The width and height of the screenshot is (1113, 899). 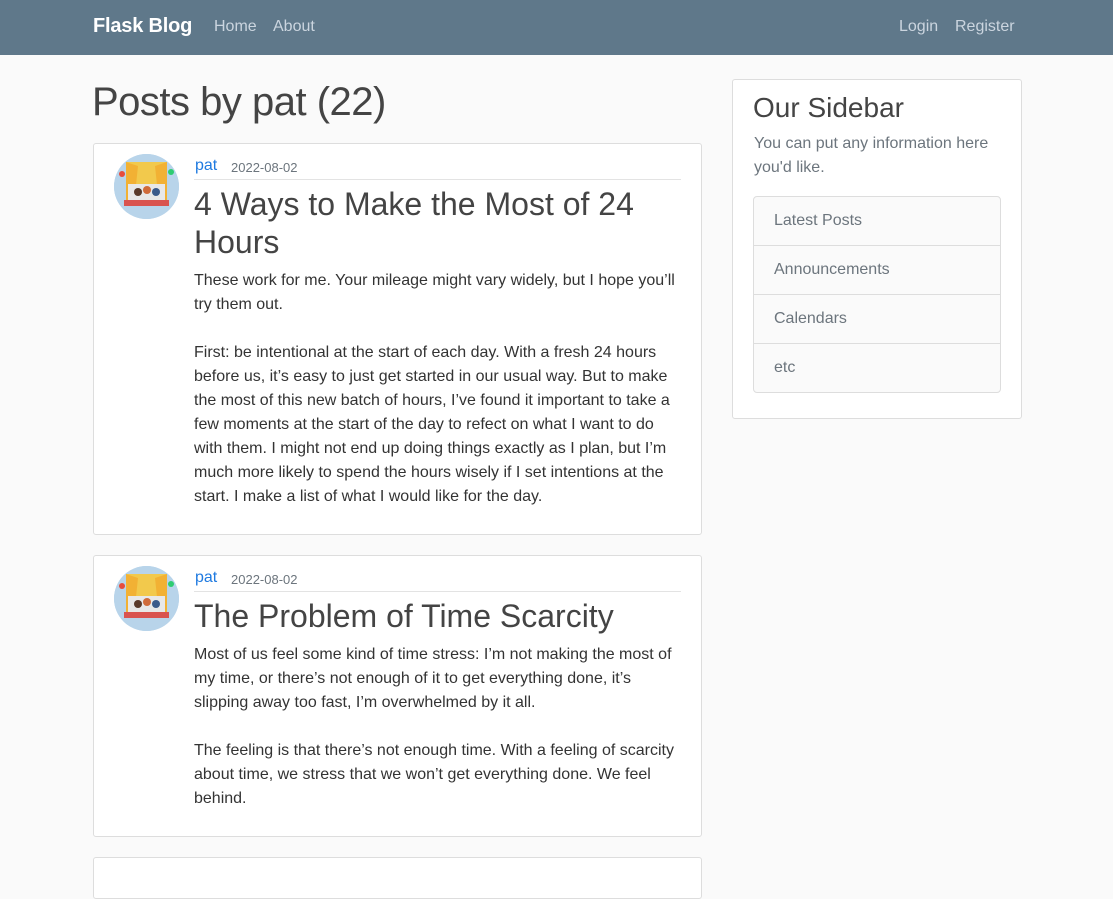 What do you see at coordinates (439, 223) in the screenshot?
I see `post-title-link: 4 Ways to Make the Most of 24 Hours` at bounding box center [439, 223].